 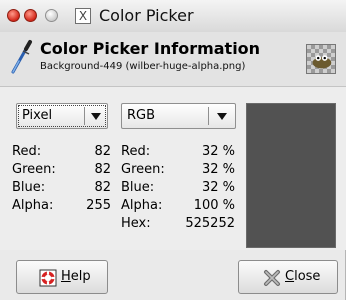 What do you see at coordinates (30, 15) in the screenshot?
I see `minimize-window-button` at bounding box center [30, 15].